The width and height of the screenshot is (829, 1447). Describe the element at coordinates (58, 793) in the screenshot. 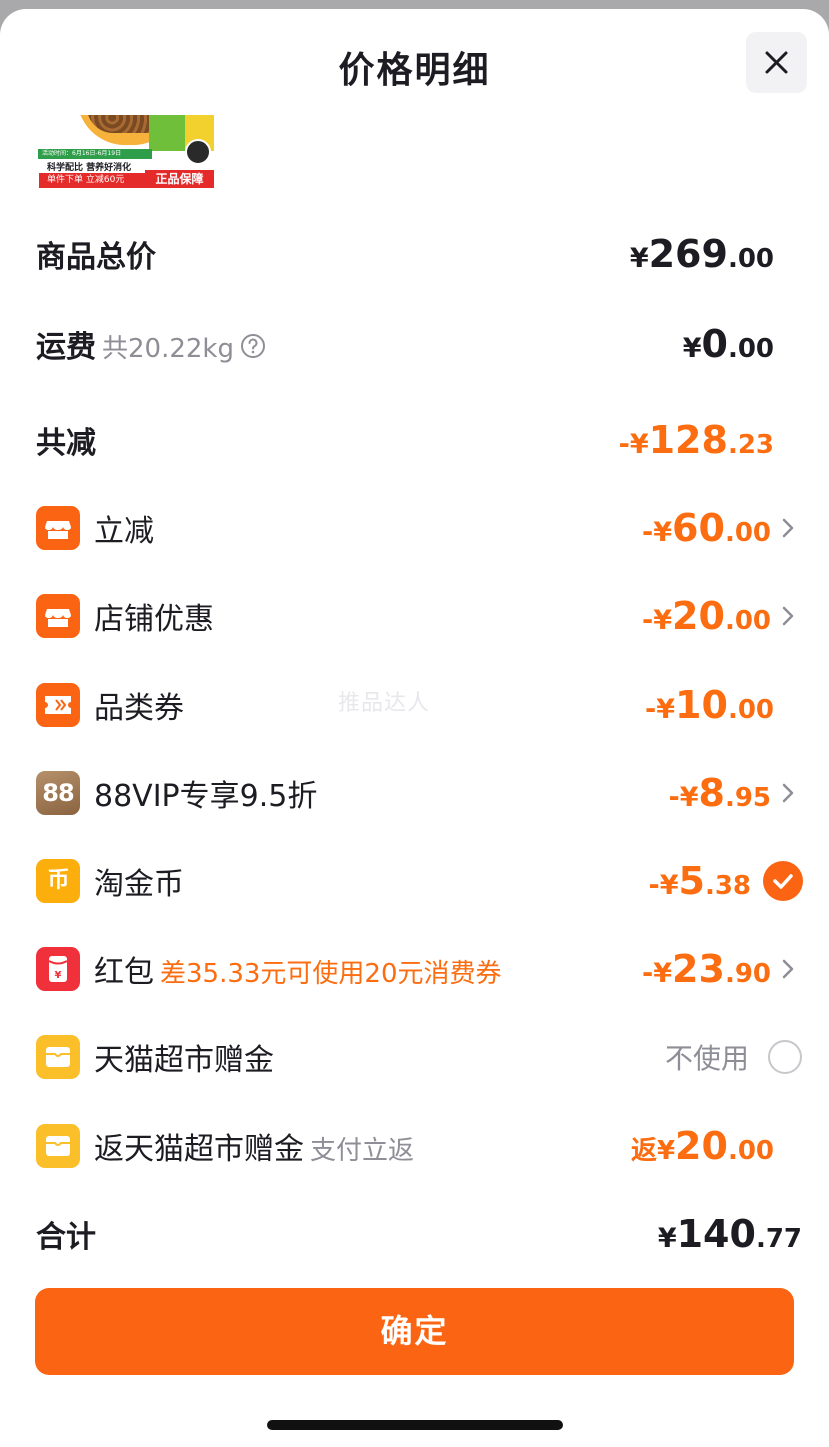

I see `vip-88-icon: 88` at that location.